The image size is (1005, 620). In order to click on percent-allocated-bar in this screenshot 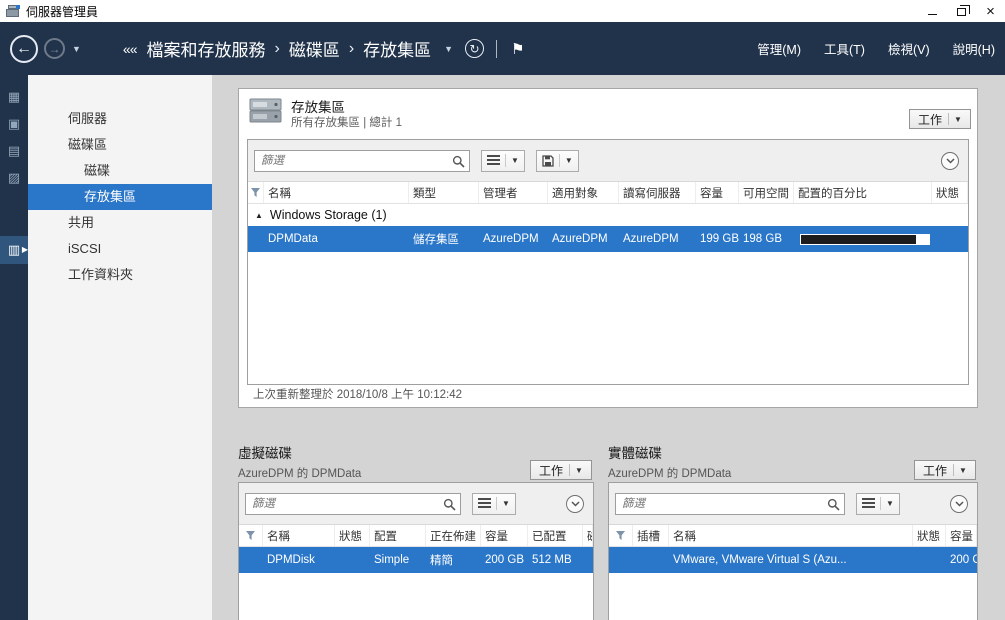, I will do `click(865, 239)`.